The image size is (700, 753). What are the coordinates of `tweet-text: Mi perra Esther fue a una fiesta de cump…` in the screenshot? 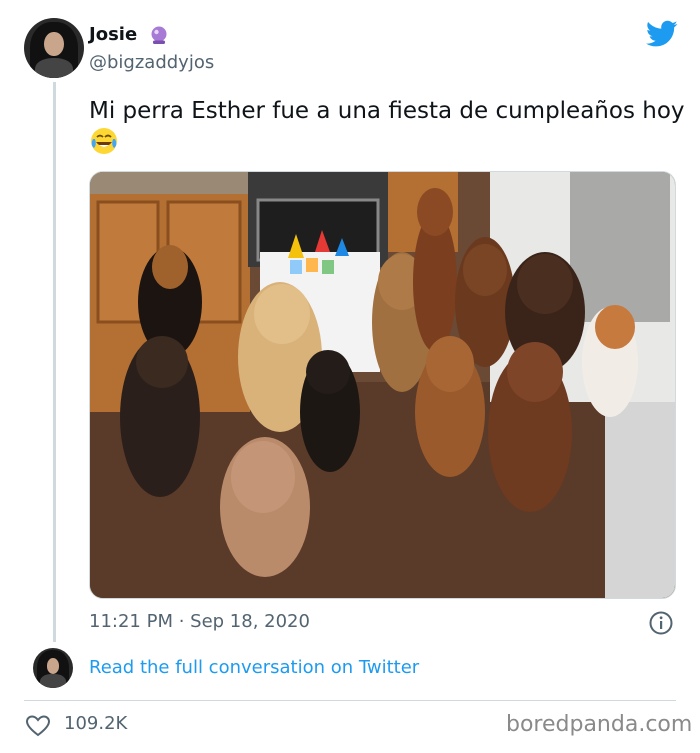 It's located at (389, 127).